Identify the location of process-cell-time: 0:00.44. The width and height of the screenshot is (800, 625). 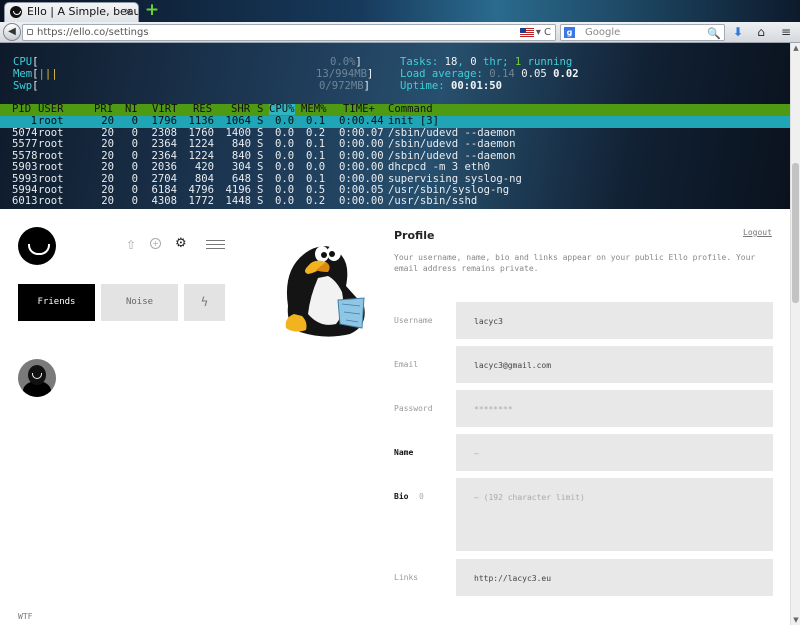
(361, 121).